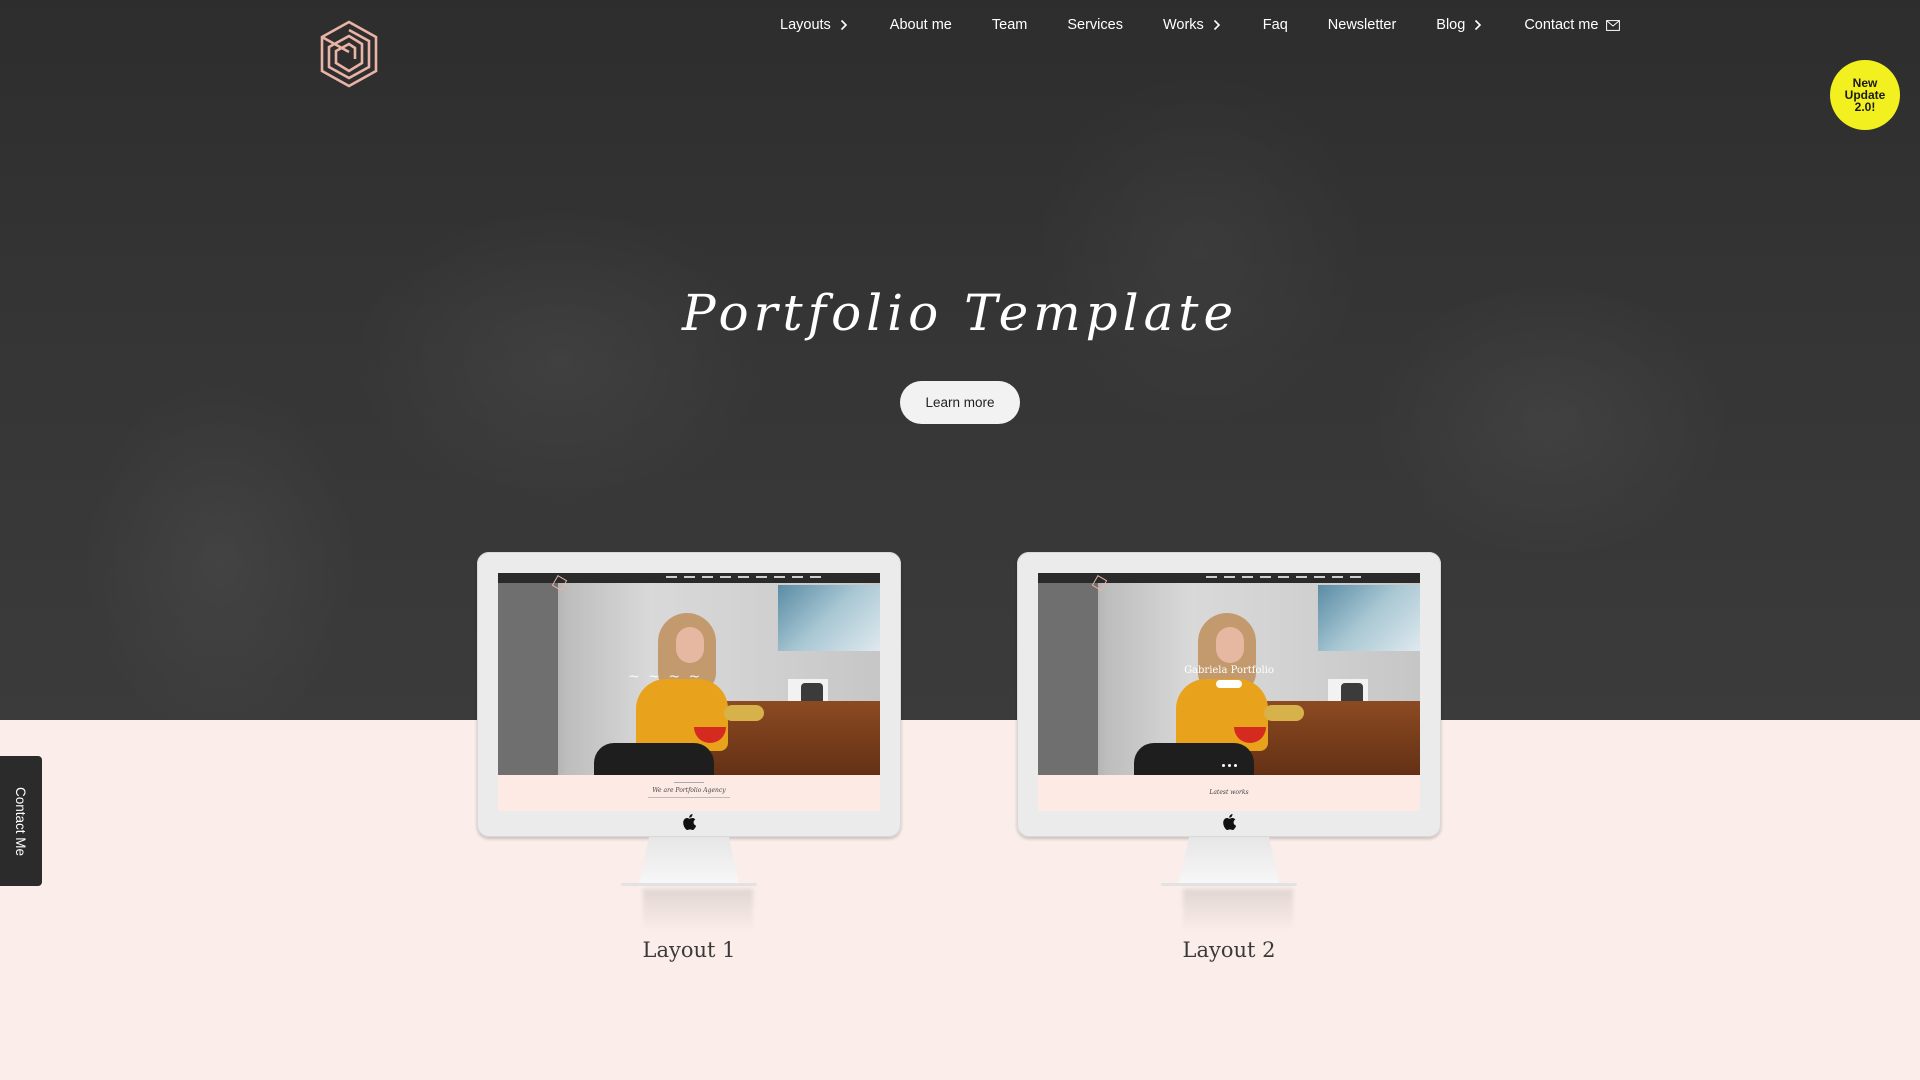 The height and width of the screenshot is (1080, 1920). Describe the element at coordinates (665, 677) in the screenshot. I see `preview-hero-script: ~ ~ ~ ~` at that location.